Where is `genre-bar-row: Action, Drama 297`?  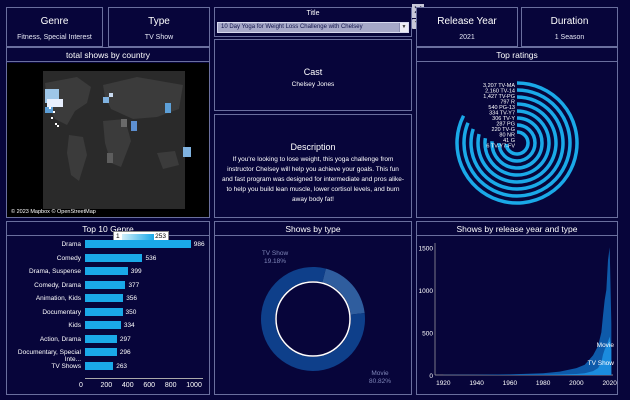
genre-bar-row: Action, Drama 297 is located at coordinates (109, 339).